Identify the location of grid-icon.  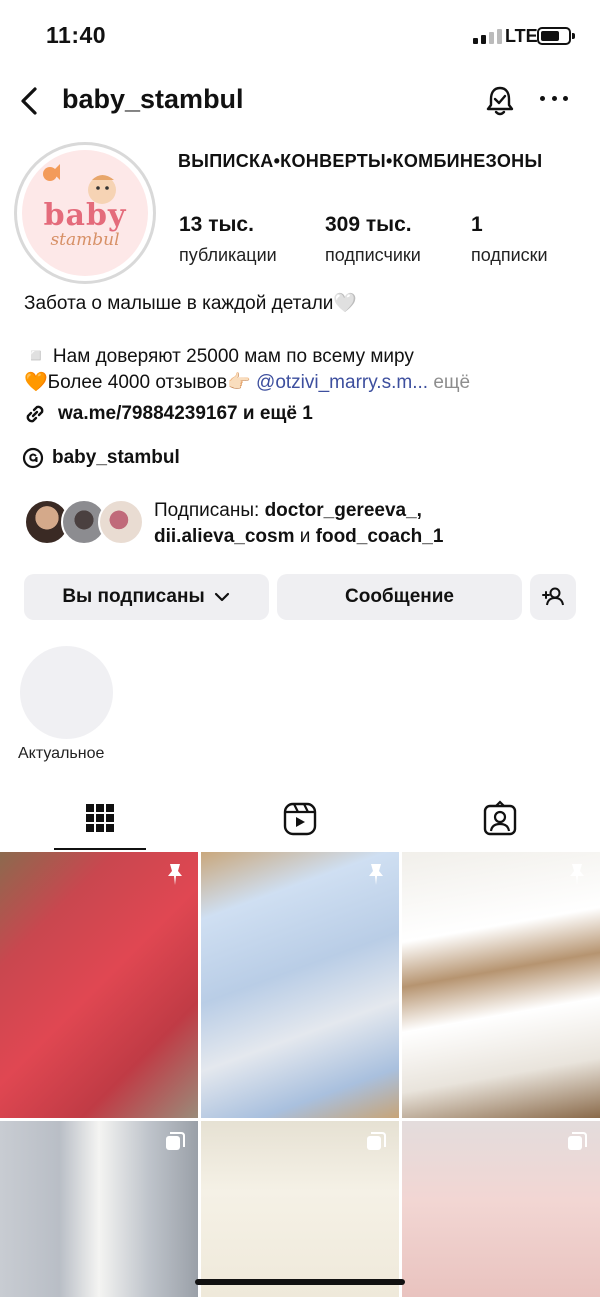
(100, 820).